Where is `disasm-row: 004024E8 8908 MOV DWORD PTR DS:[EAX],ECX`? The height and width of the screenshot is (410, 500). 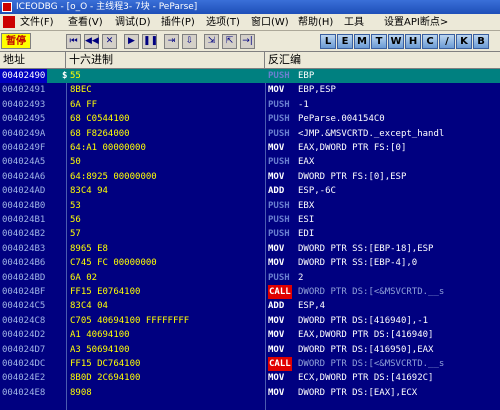 disasm-row: 004024E8 8908 MOV DWORD PTR DS:[EAX],ECX is located at coordinates (250, 393).